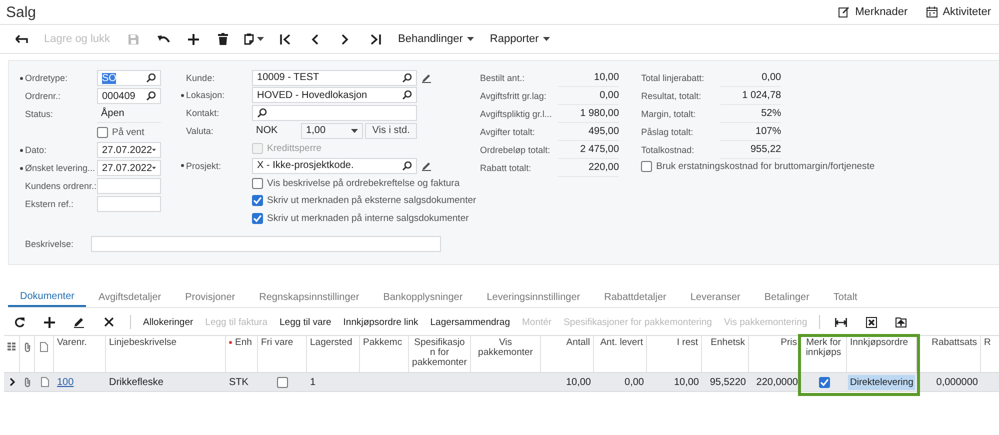 Image resolution: width=999 pixels, height=435 pixels. Describe the element at coordinates (634, 382) in the screenshot. I see `table-cell: 0,00` at that location.